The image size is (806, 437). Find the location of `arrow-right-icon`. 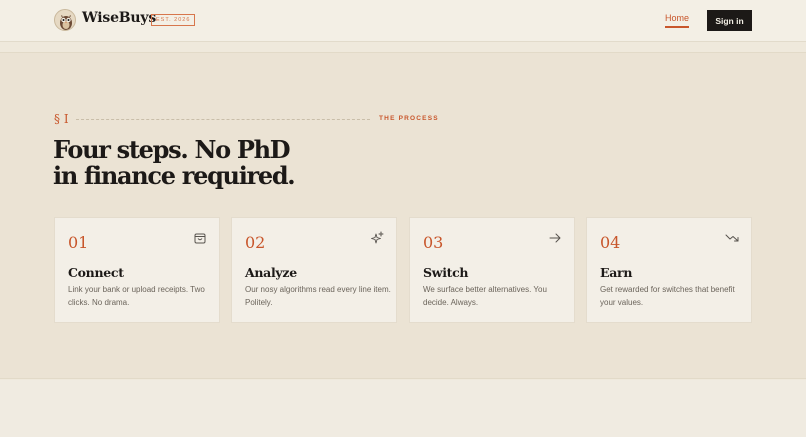

arrow-right-icon is located at coordinates (555, 238).